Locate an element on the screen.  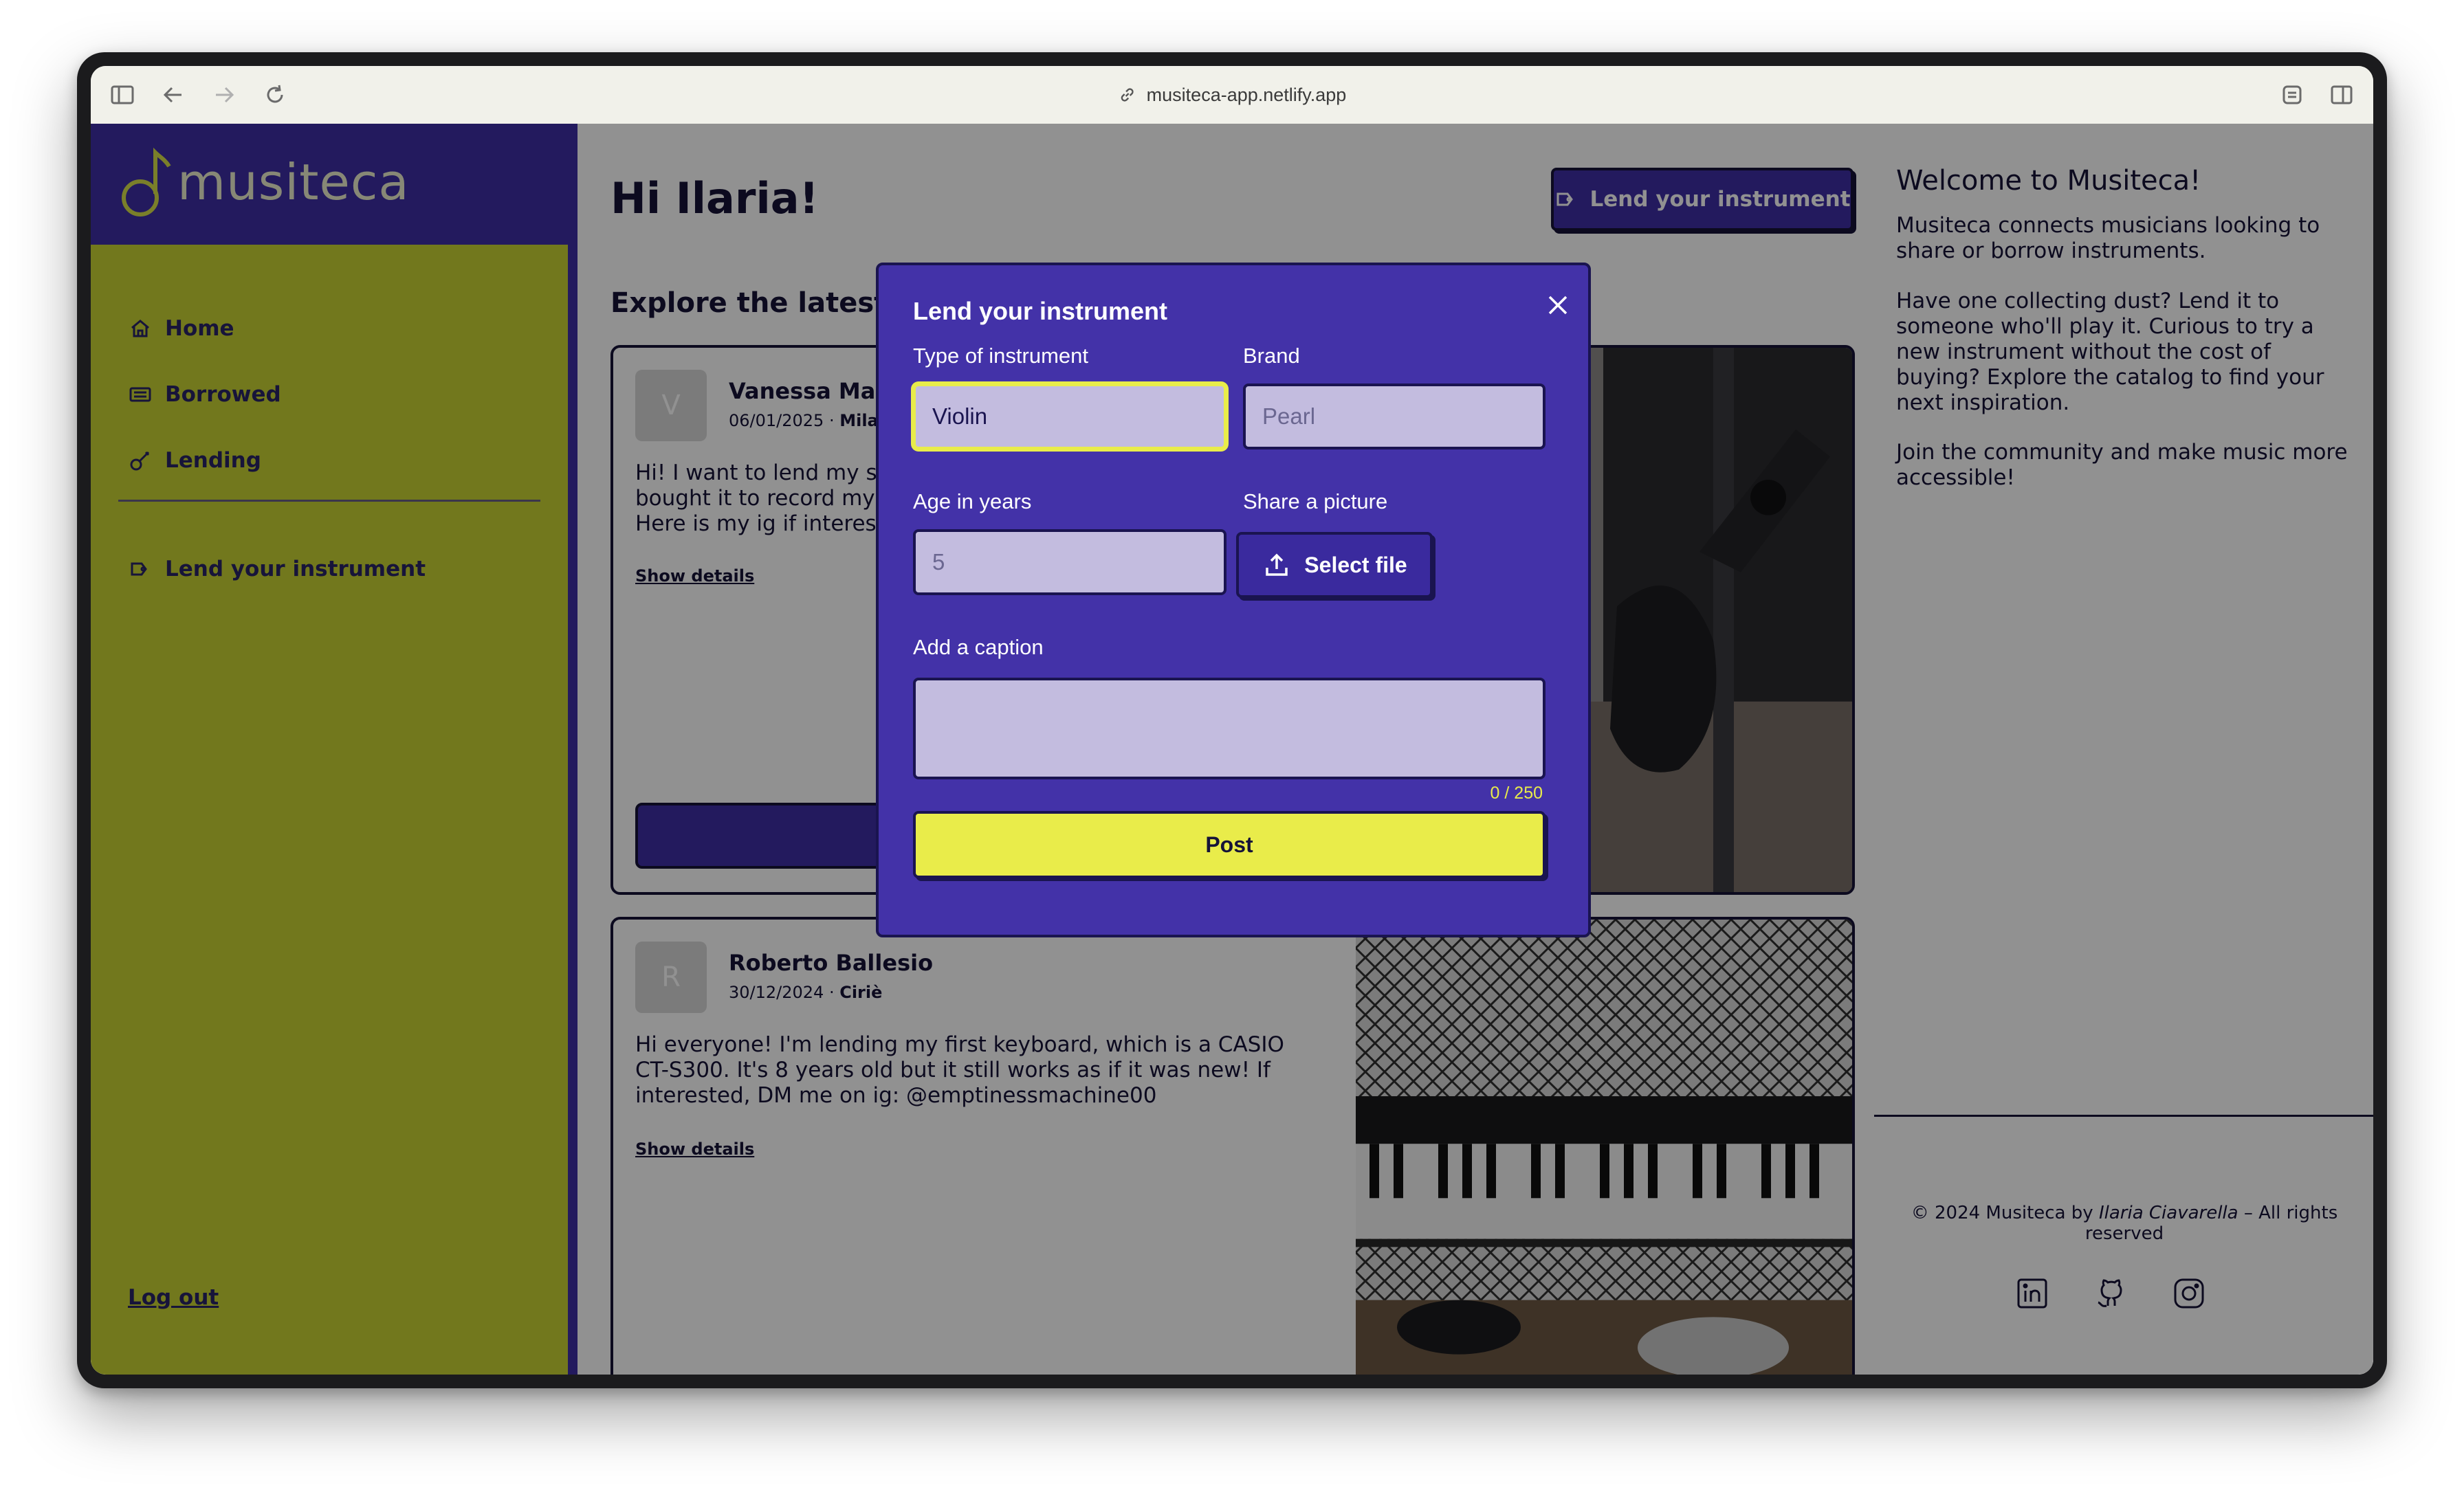
type-label: Type of instrument is located at coordinates (1001, 356).